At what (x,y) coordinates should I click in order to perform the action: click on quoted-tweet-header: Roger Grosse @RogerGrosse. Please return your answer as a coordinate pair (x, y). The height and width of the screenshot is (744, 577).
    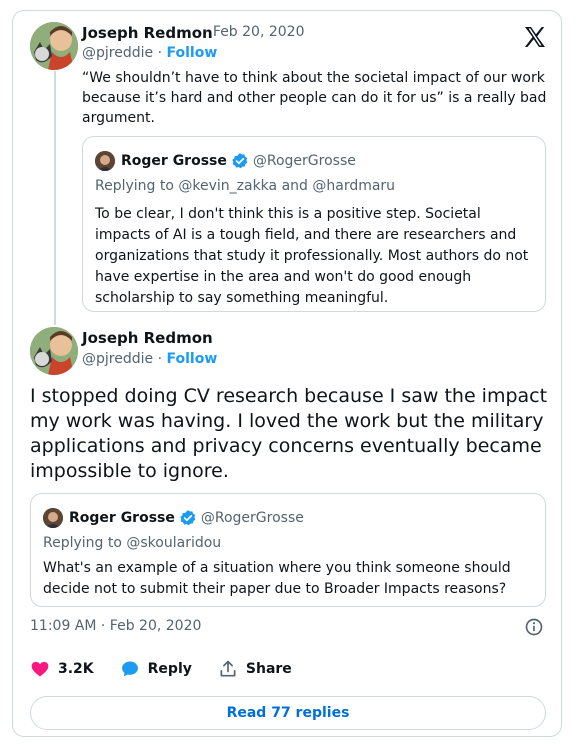
    Looking at the image, I should click on (225, 161).